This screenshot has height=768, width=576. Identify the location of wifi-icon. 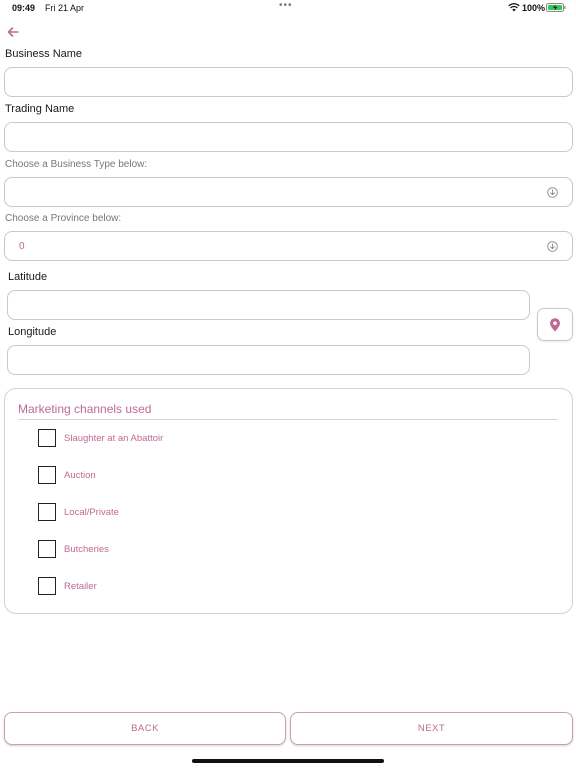
(514, 7).